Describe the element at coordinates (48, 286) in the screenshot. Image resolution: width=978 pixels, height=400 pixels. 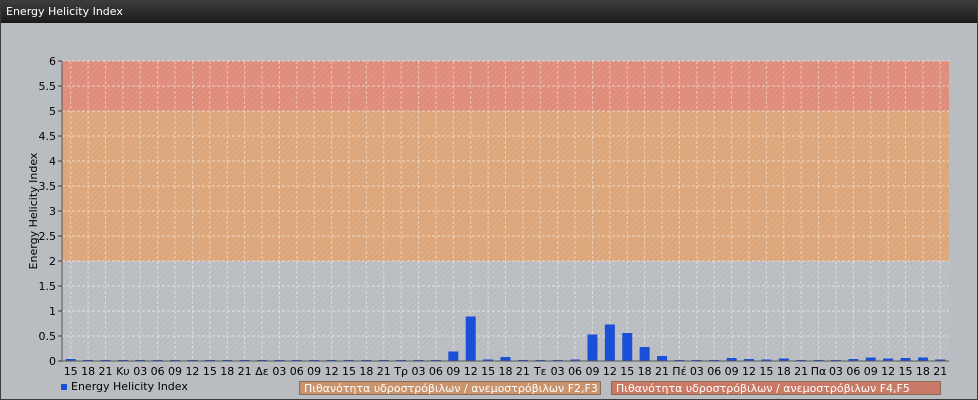
I see `y-tick-label: 1.5` at that location.